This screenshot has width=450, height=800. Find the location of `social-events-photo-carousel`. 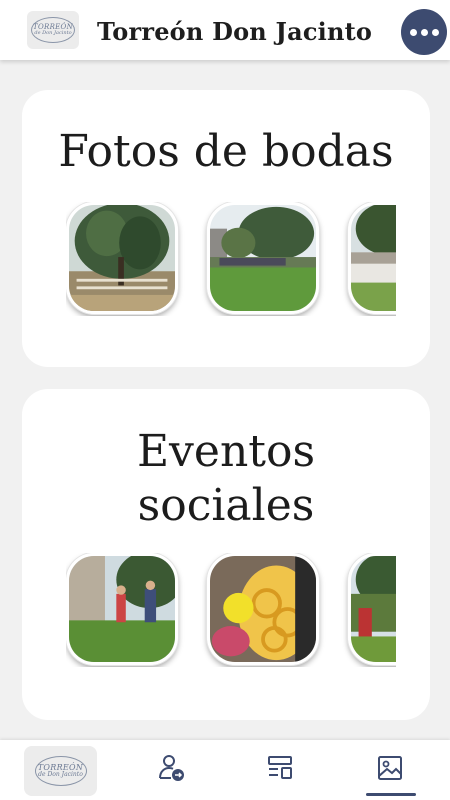

social-events-photo-carousel is located at coordinates (231, 610).